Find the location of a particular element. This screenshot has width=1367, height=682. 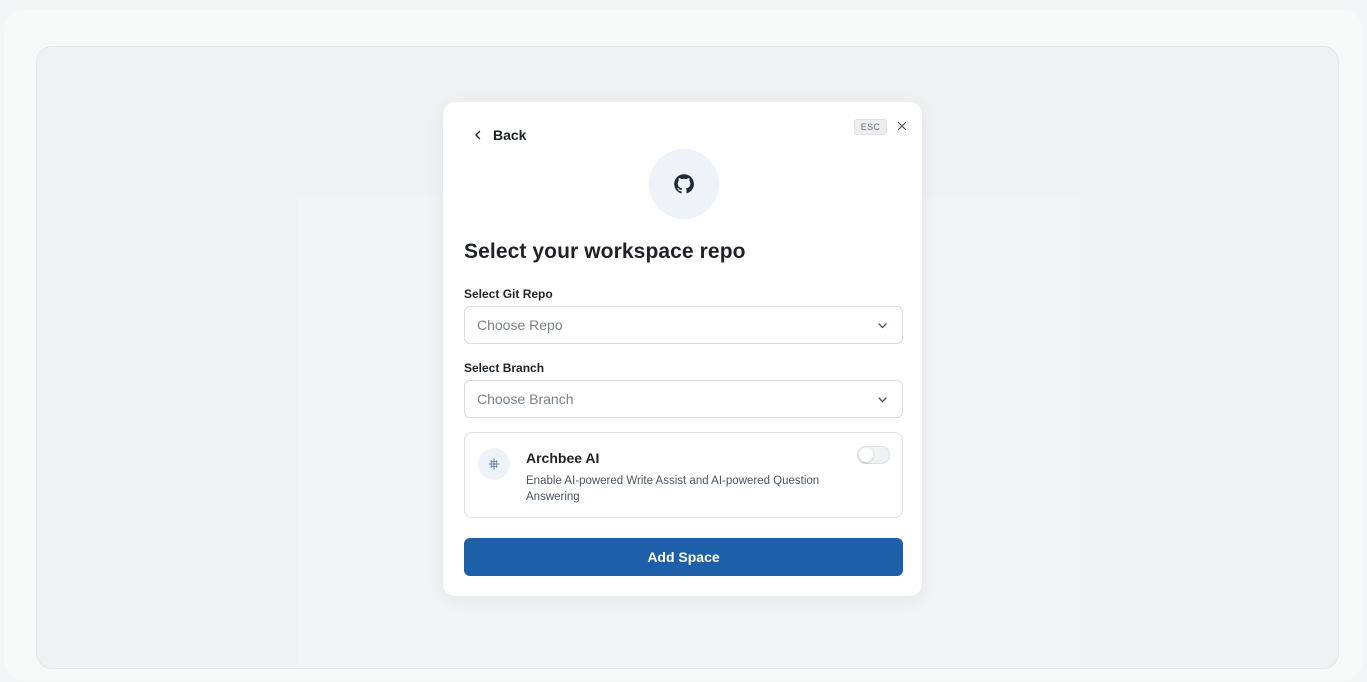

modal-title: Select your workspace repo is located at coordinates (605, 251).